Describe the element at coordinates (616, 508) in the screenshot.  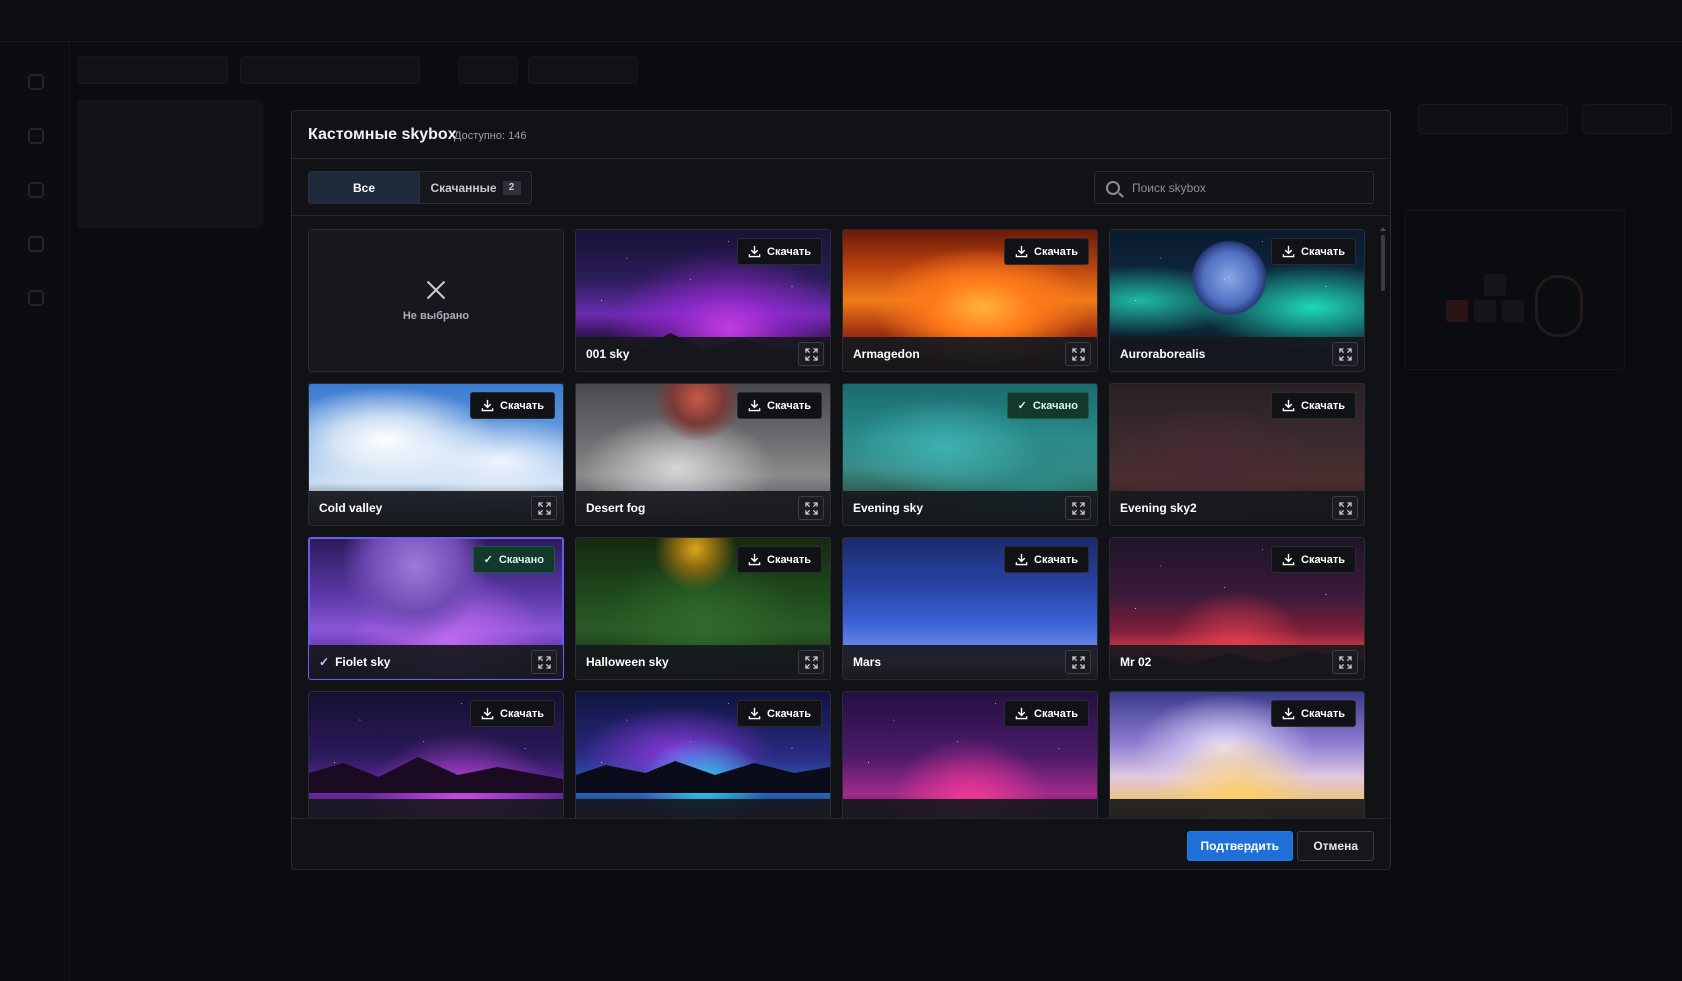
I see `skybox-name: Desert fog` at that location.